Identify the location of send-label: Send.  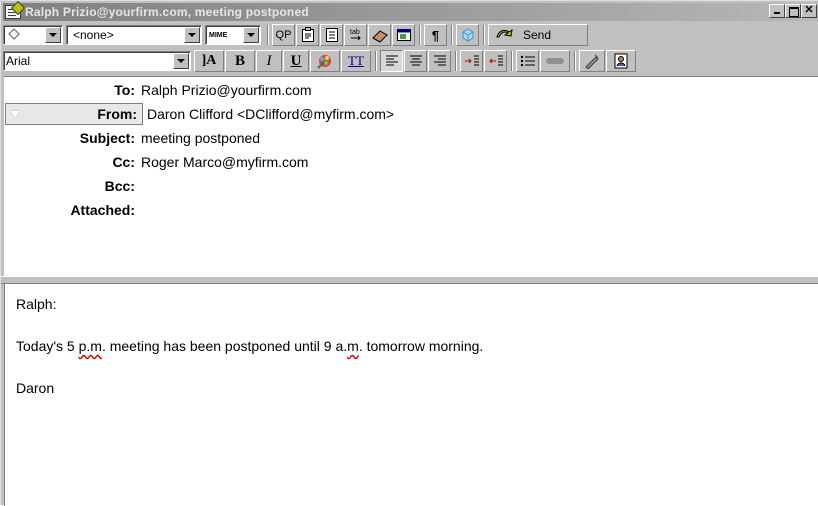
(537, 35).